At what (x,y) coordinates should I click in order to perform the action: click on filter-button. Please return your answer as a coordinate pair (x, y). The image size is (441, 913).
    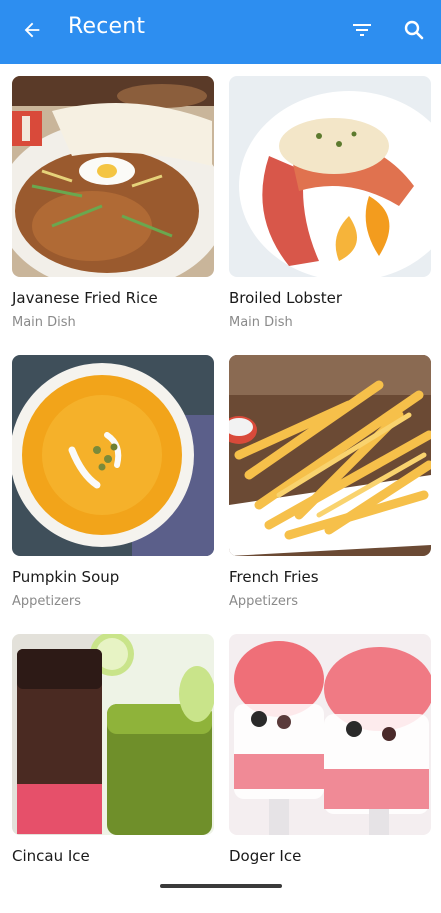
    Looking at the image, I should click on (362, 32).